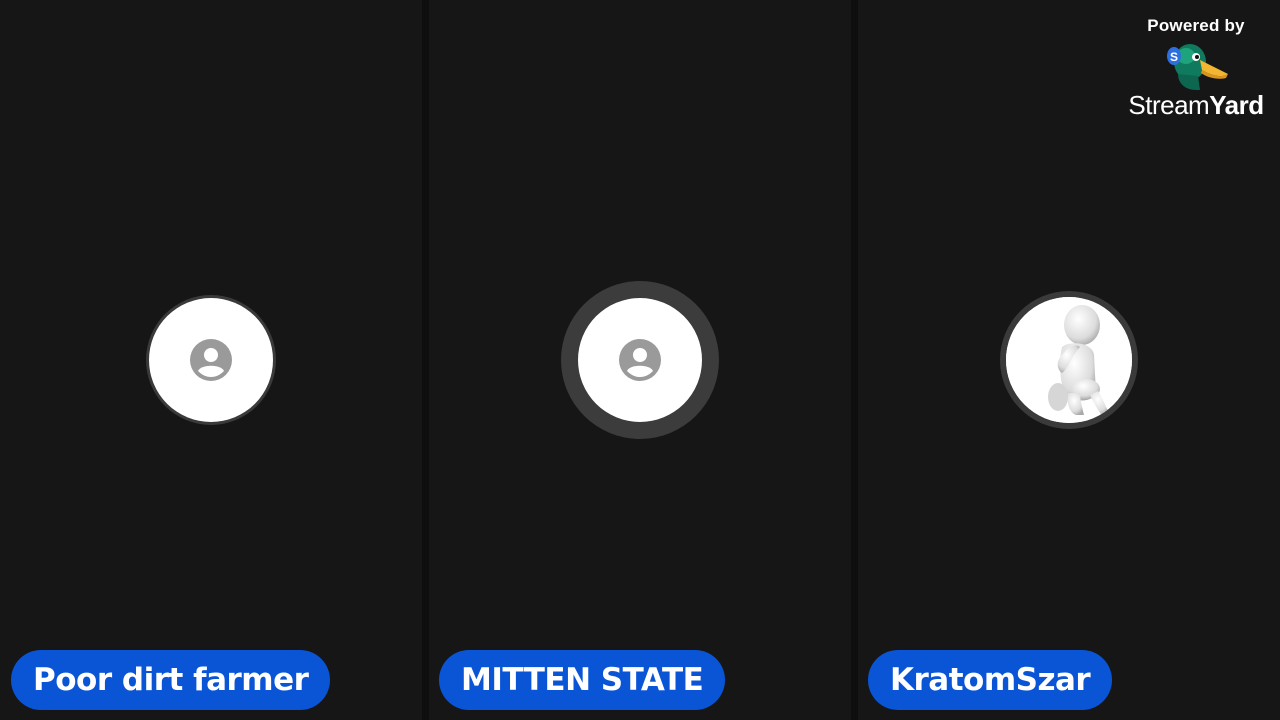 Image resolution: width=1280 pixels, height=720 pixels. Describe the element at coordinates (1169, 105) in the screenshot. I see `wordmark-stream: Stream` at that location.